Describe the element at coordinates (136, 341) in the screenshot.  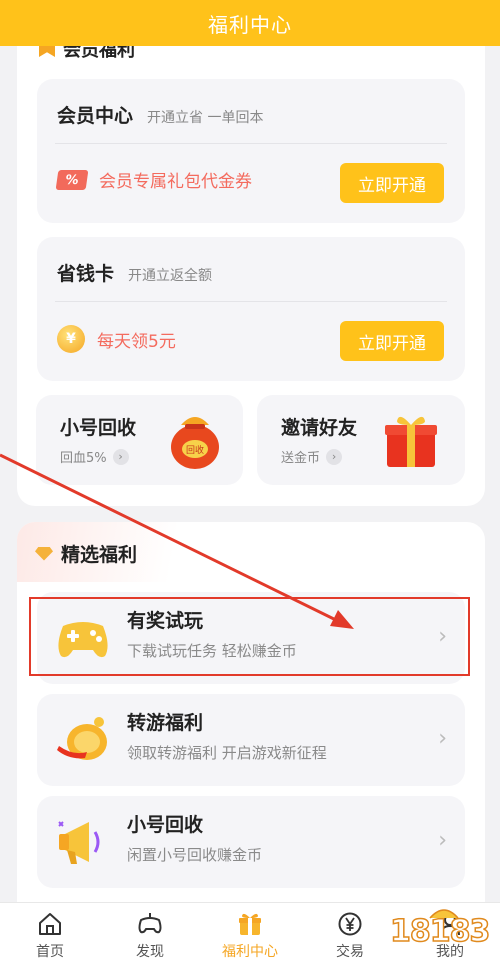
I see `saver-perk-text: 每天领5元` at that location.